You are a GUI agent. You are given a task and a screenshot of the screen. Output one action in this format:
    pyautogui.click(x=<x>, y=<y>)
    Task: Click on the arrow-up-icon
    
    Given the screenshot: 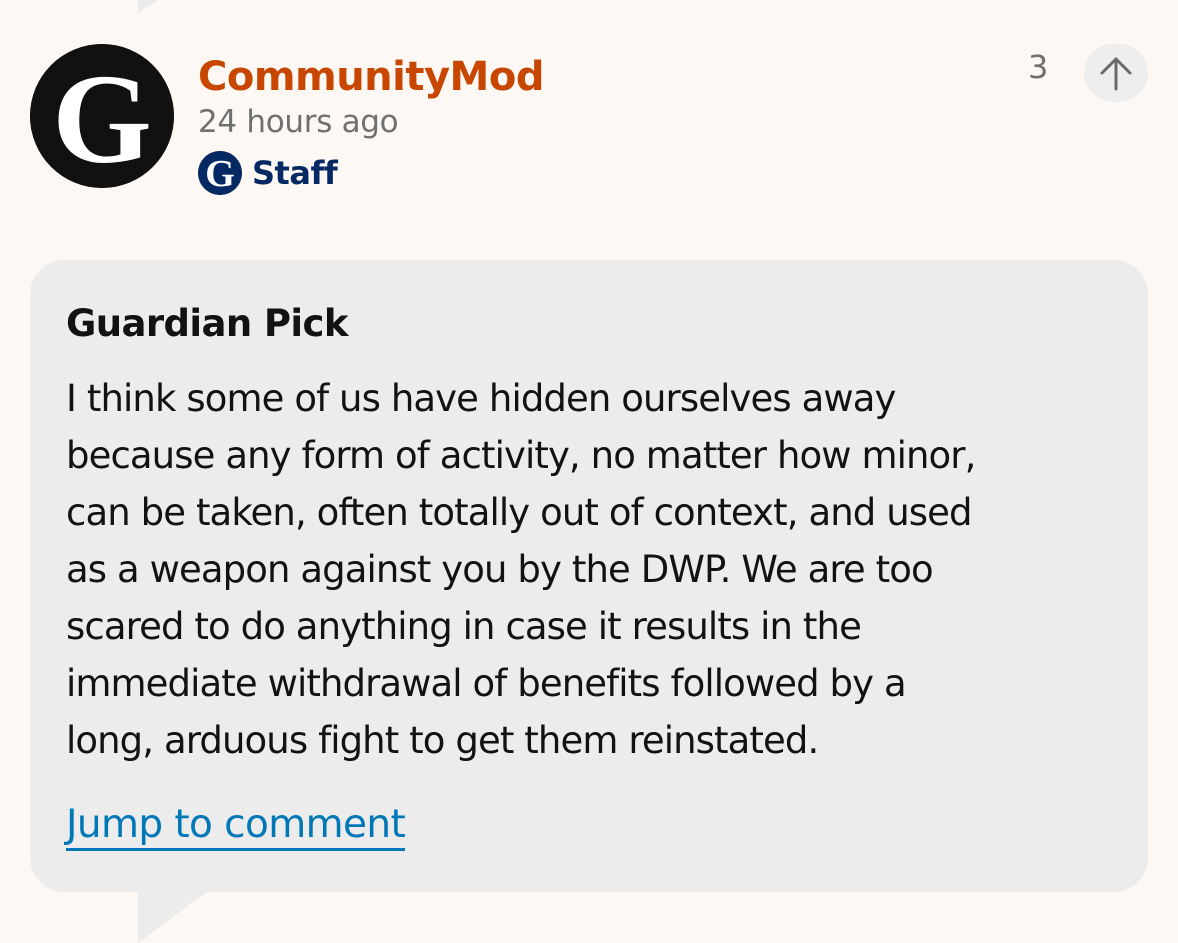 What is the action you would take?
    pyautogui.click(x=1116, y=74)
    